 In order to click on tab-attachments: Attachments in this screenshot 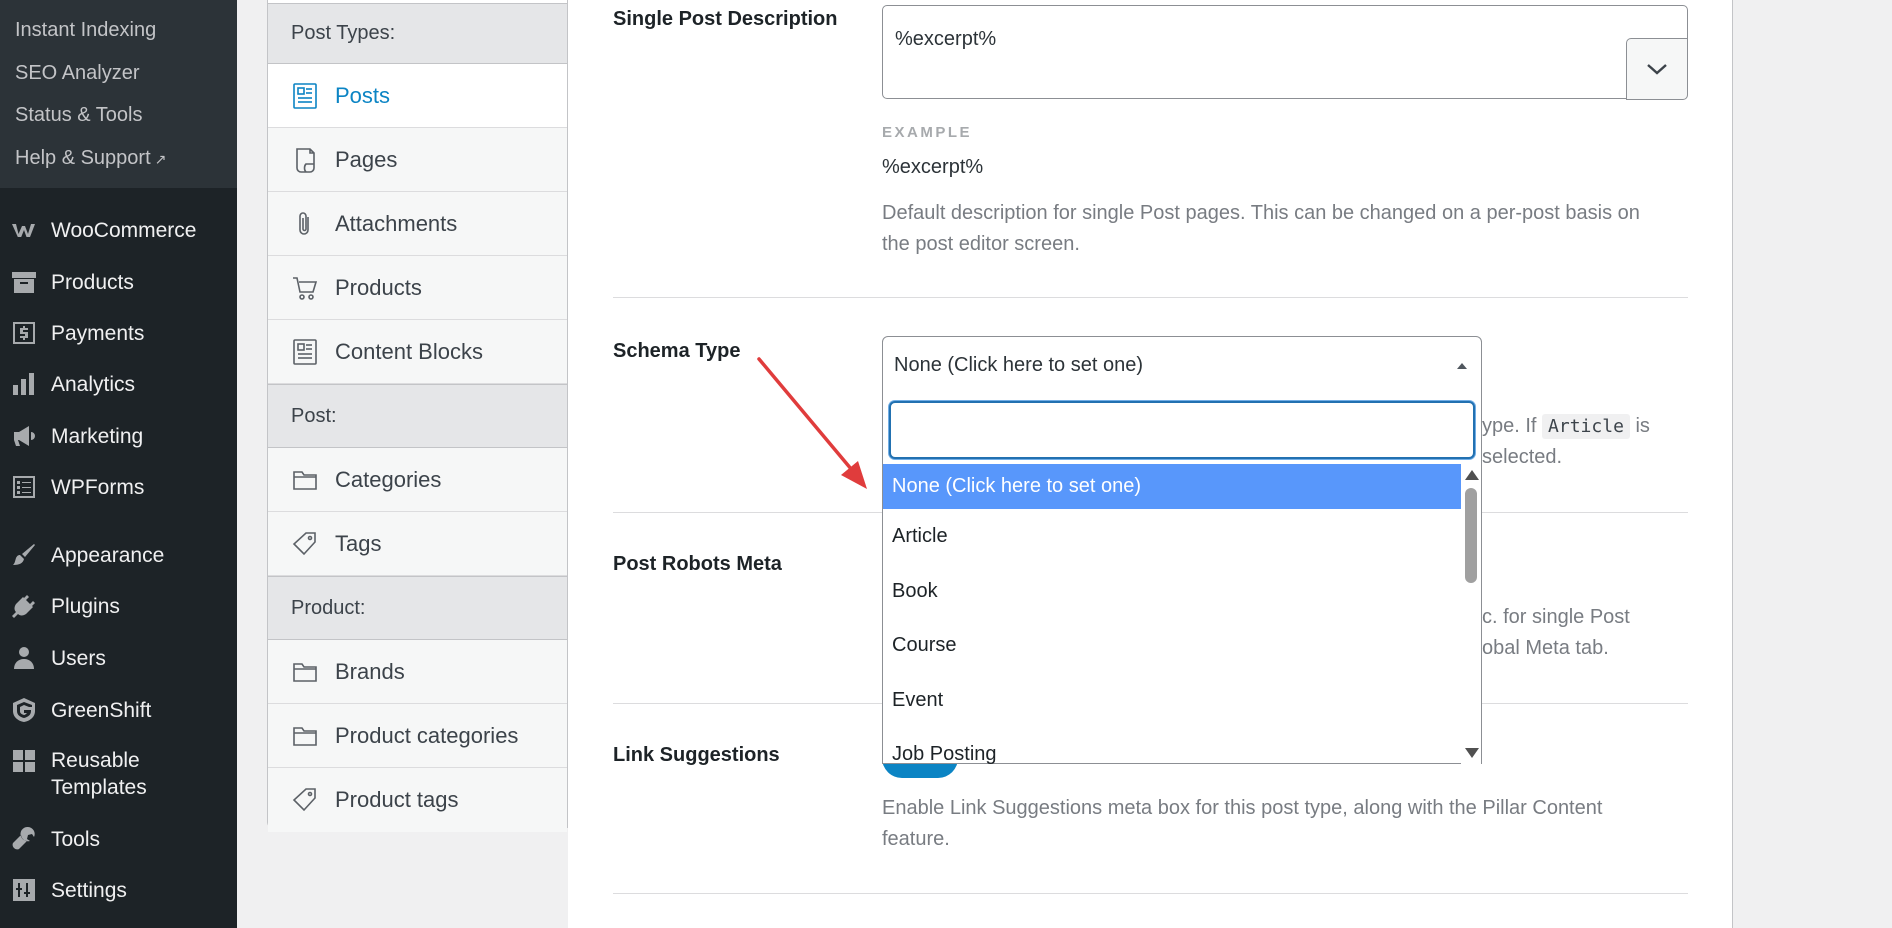, I will do `click(417, 224)`.